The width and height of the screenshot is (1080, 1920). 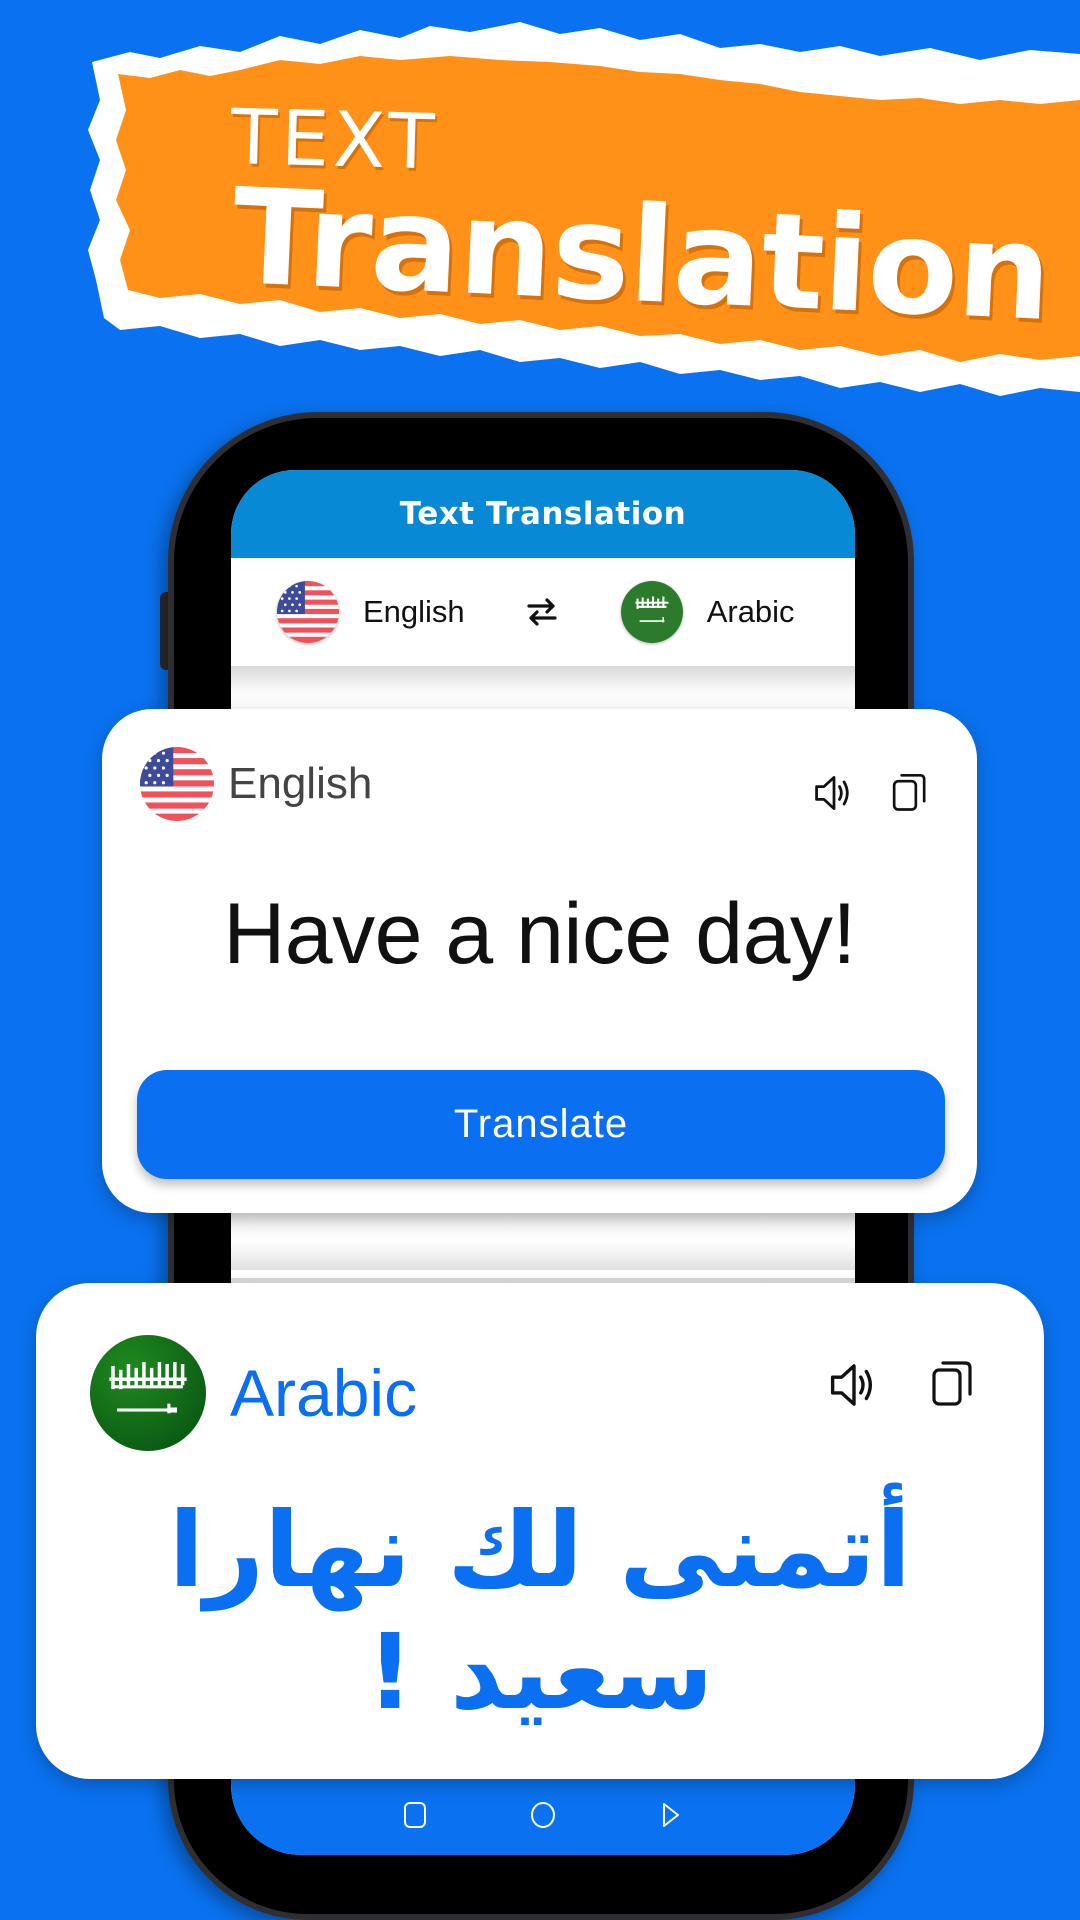 I want to click on app-title: Text Translation, so click(x=543, y=514).